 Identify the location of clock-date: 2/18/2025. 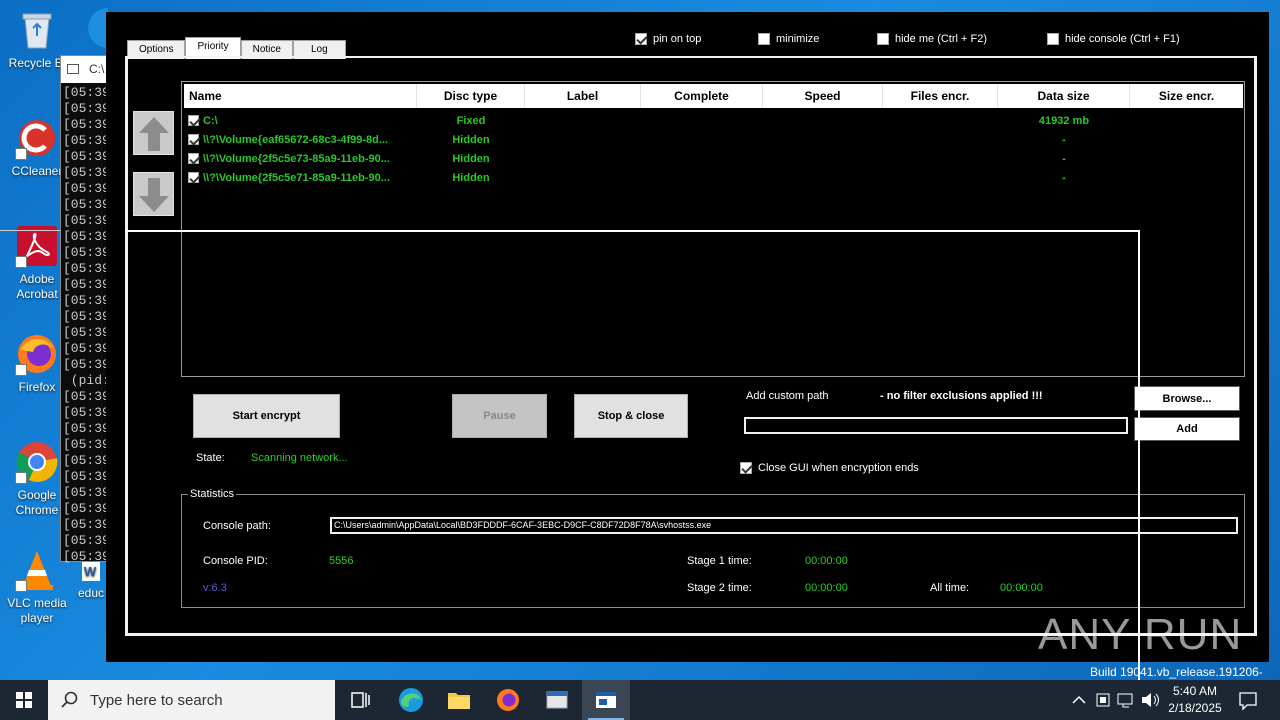
(1195, 708).